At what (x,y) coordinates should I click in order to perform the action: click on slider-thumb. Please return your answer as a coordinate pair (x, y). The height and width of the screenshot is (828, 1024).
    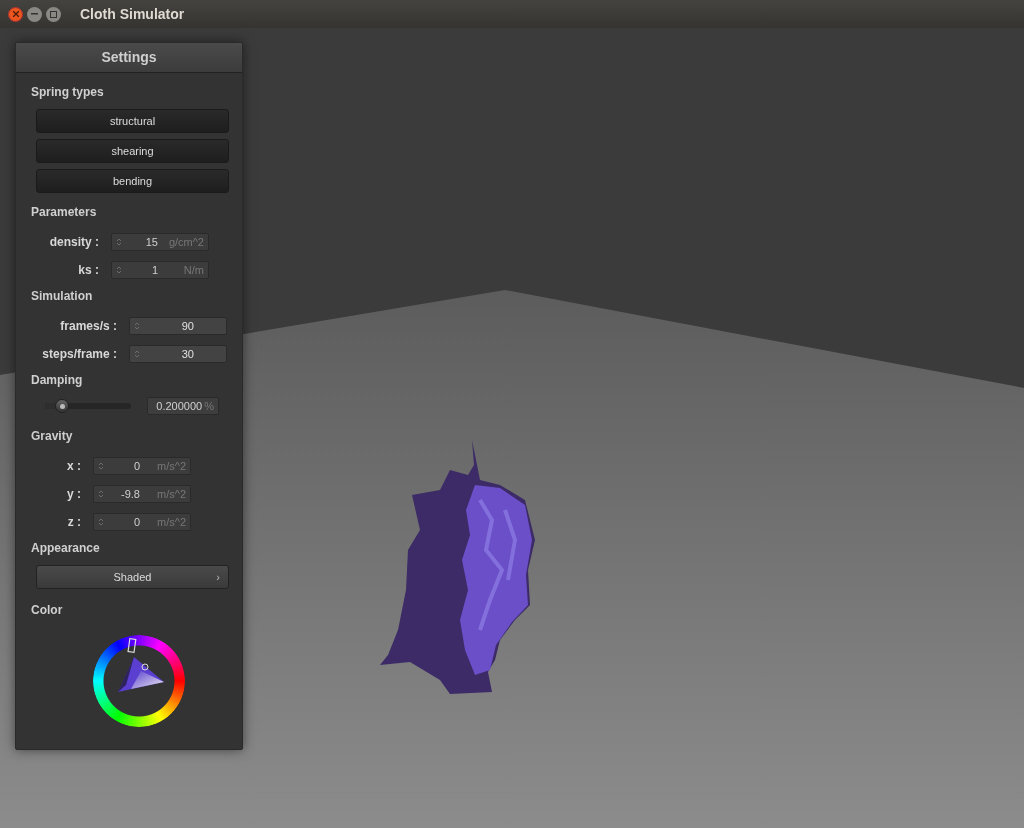
    Looking at the image, I should click on (62, 406).